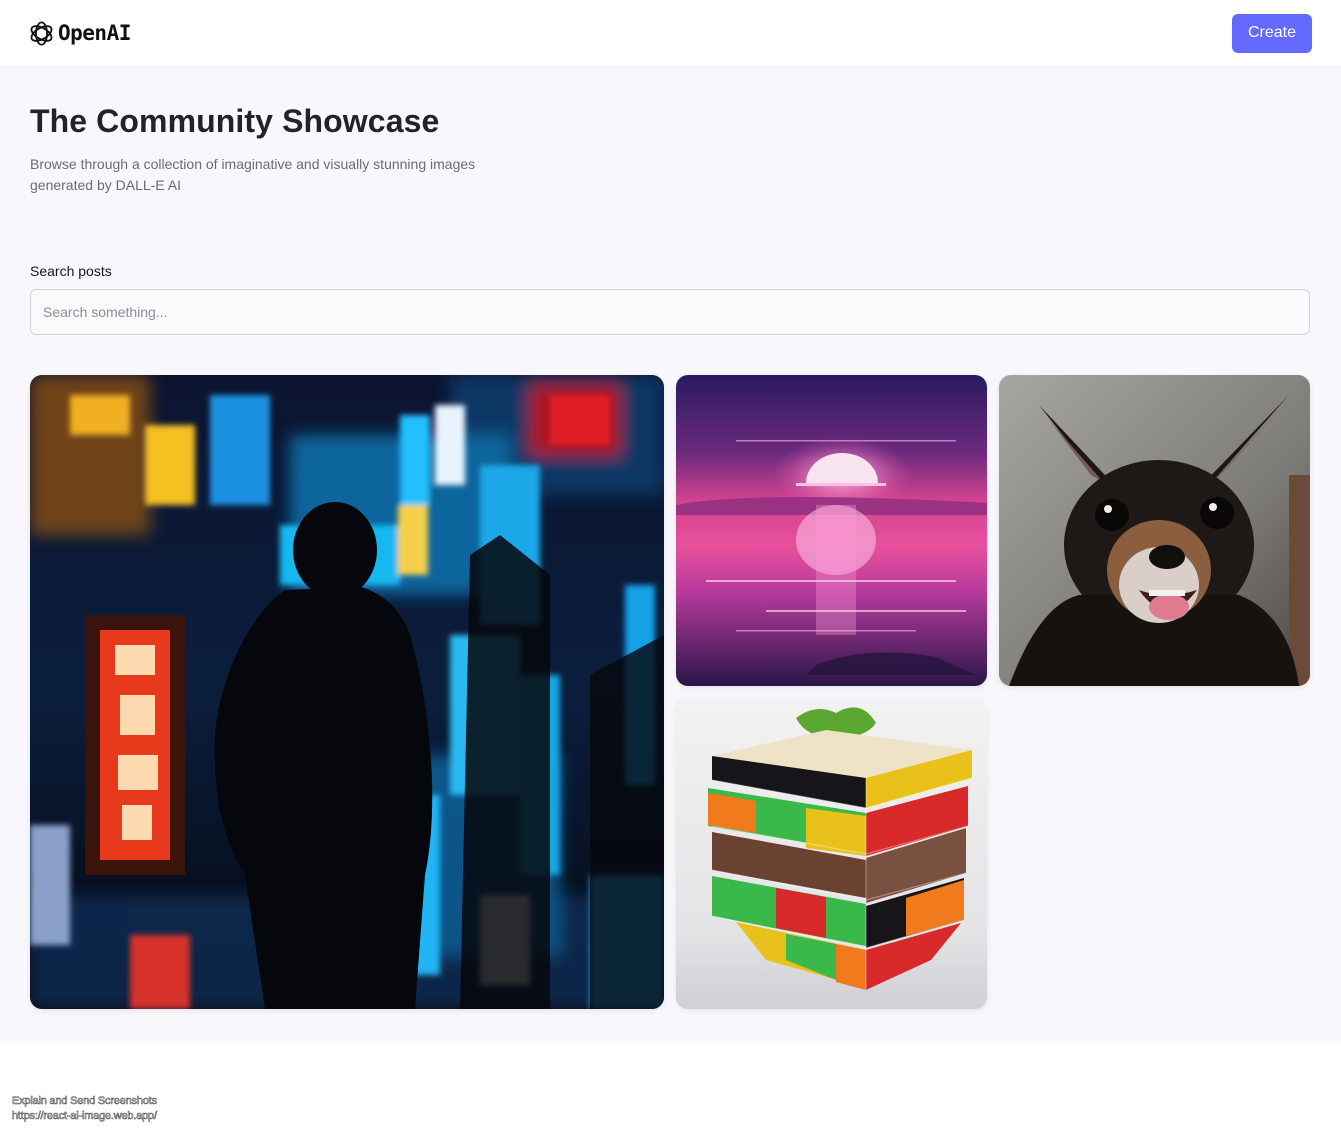 This screenshot has width=1341, height=1134. I want to click on logo-wordmark: OpenAI, so click(94, 33).